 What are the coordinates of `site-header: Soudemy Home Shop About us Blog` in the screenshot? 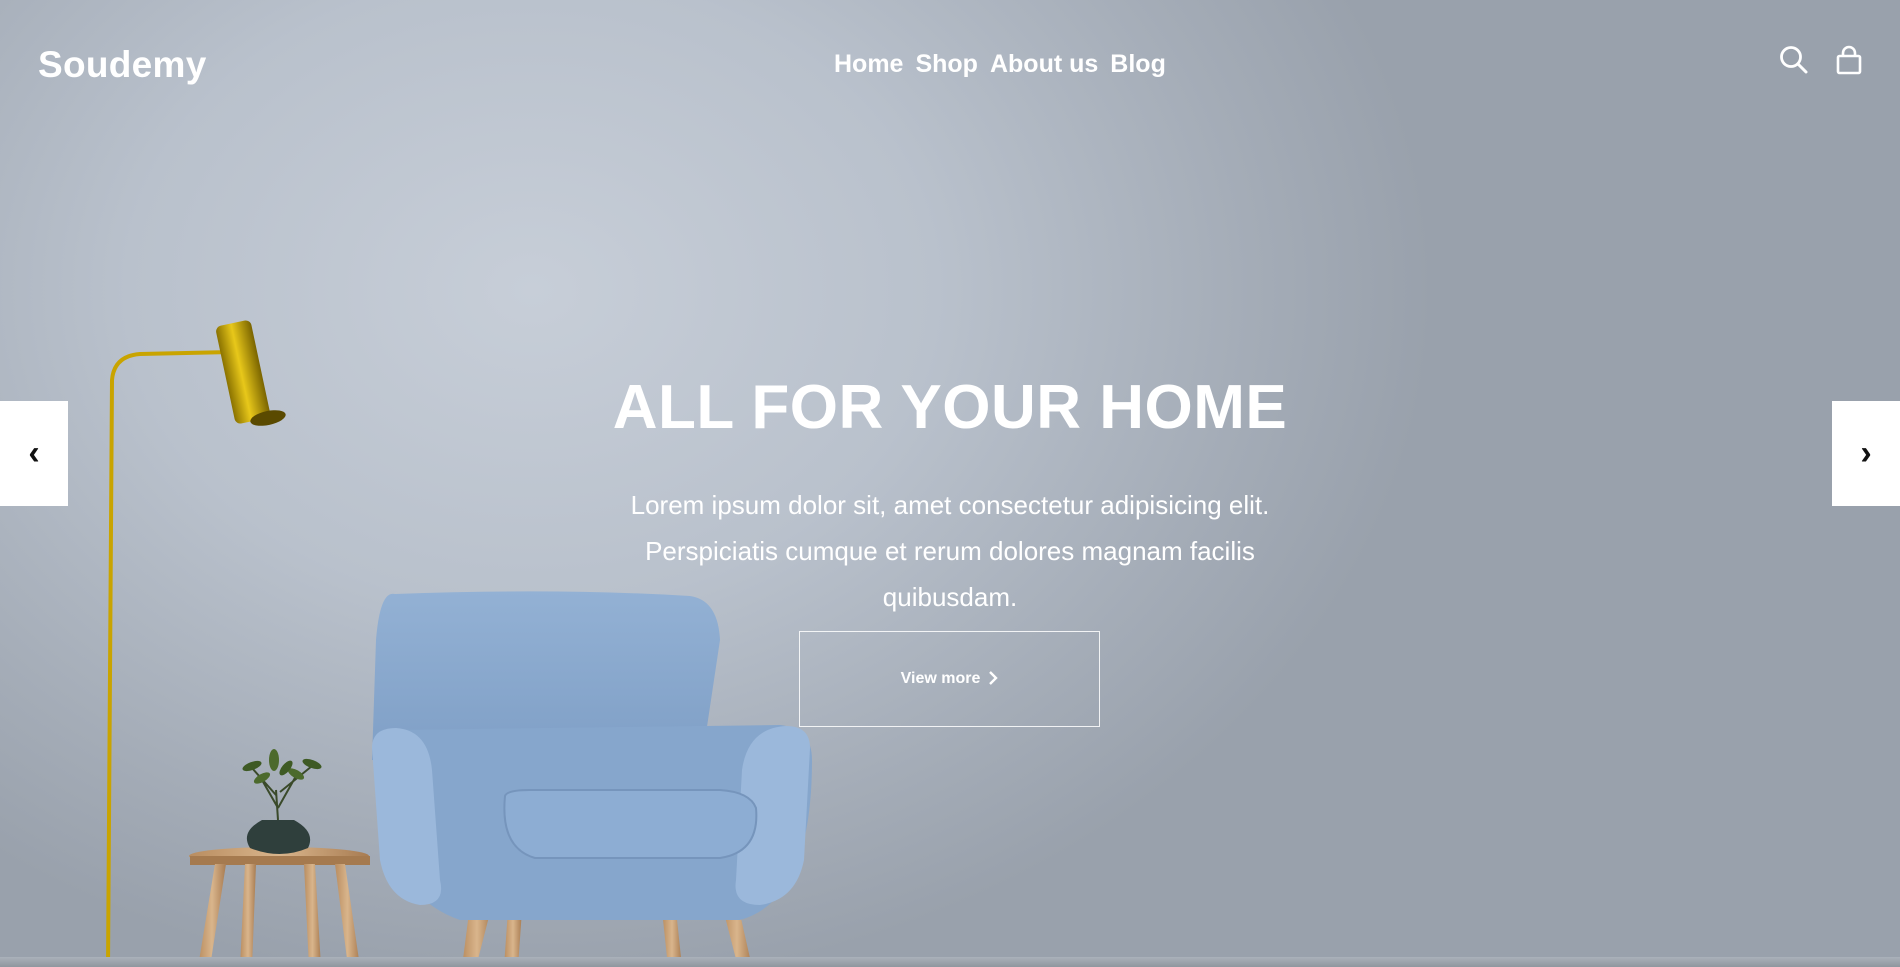 It's located at (950, 60).